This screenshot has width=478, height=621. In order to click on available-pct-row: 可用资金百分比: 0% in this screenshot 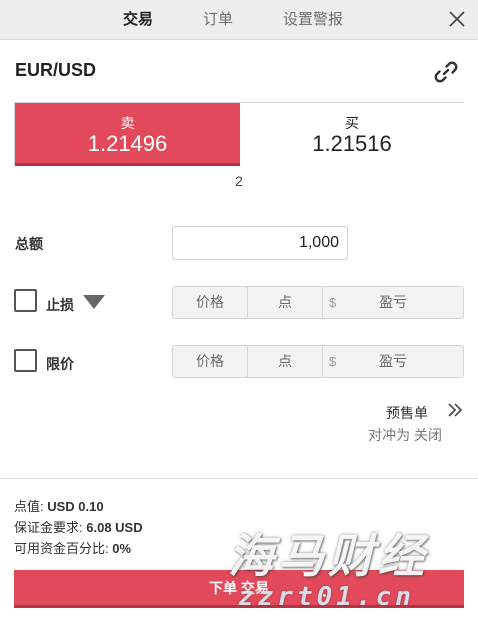, I will do `click(72, 547)`.